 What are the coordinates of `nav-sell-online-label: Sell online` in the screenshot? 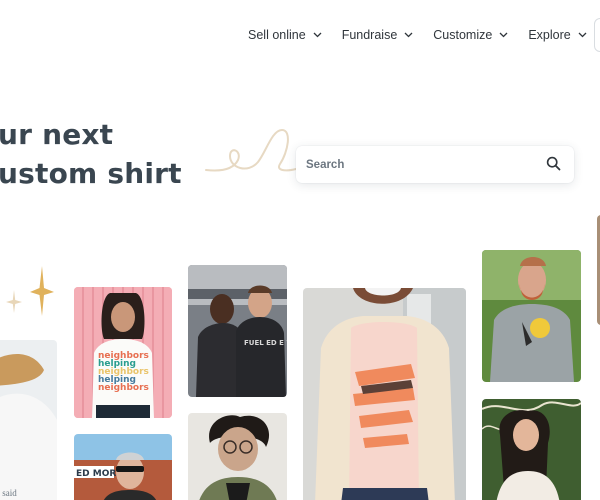 It's located at (277, 35).